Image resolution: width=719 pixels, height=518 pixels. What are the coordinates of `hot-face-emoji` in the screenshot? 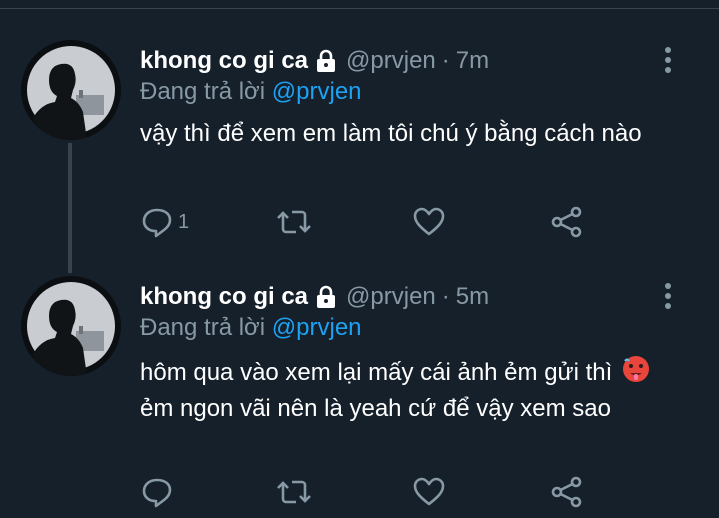 It's located at (636, 373).